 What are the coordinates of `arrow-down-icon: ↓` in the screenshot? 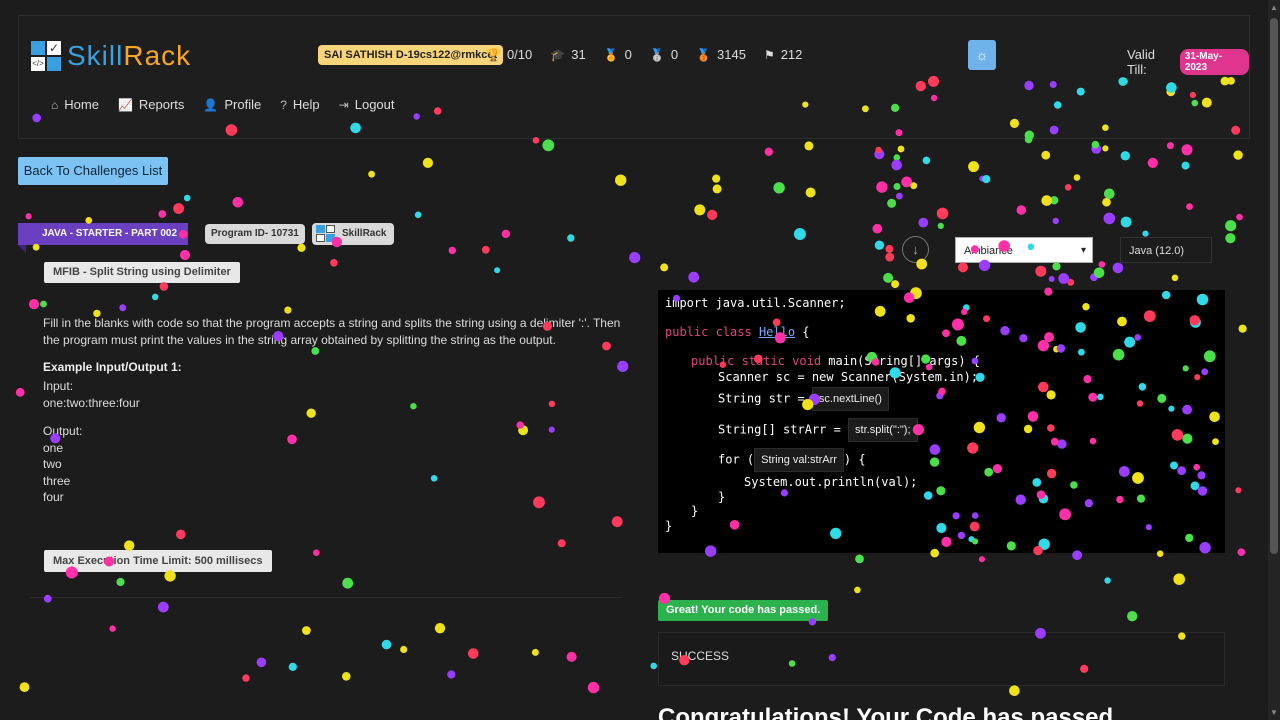 It's located at (915, 249).